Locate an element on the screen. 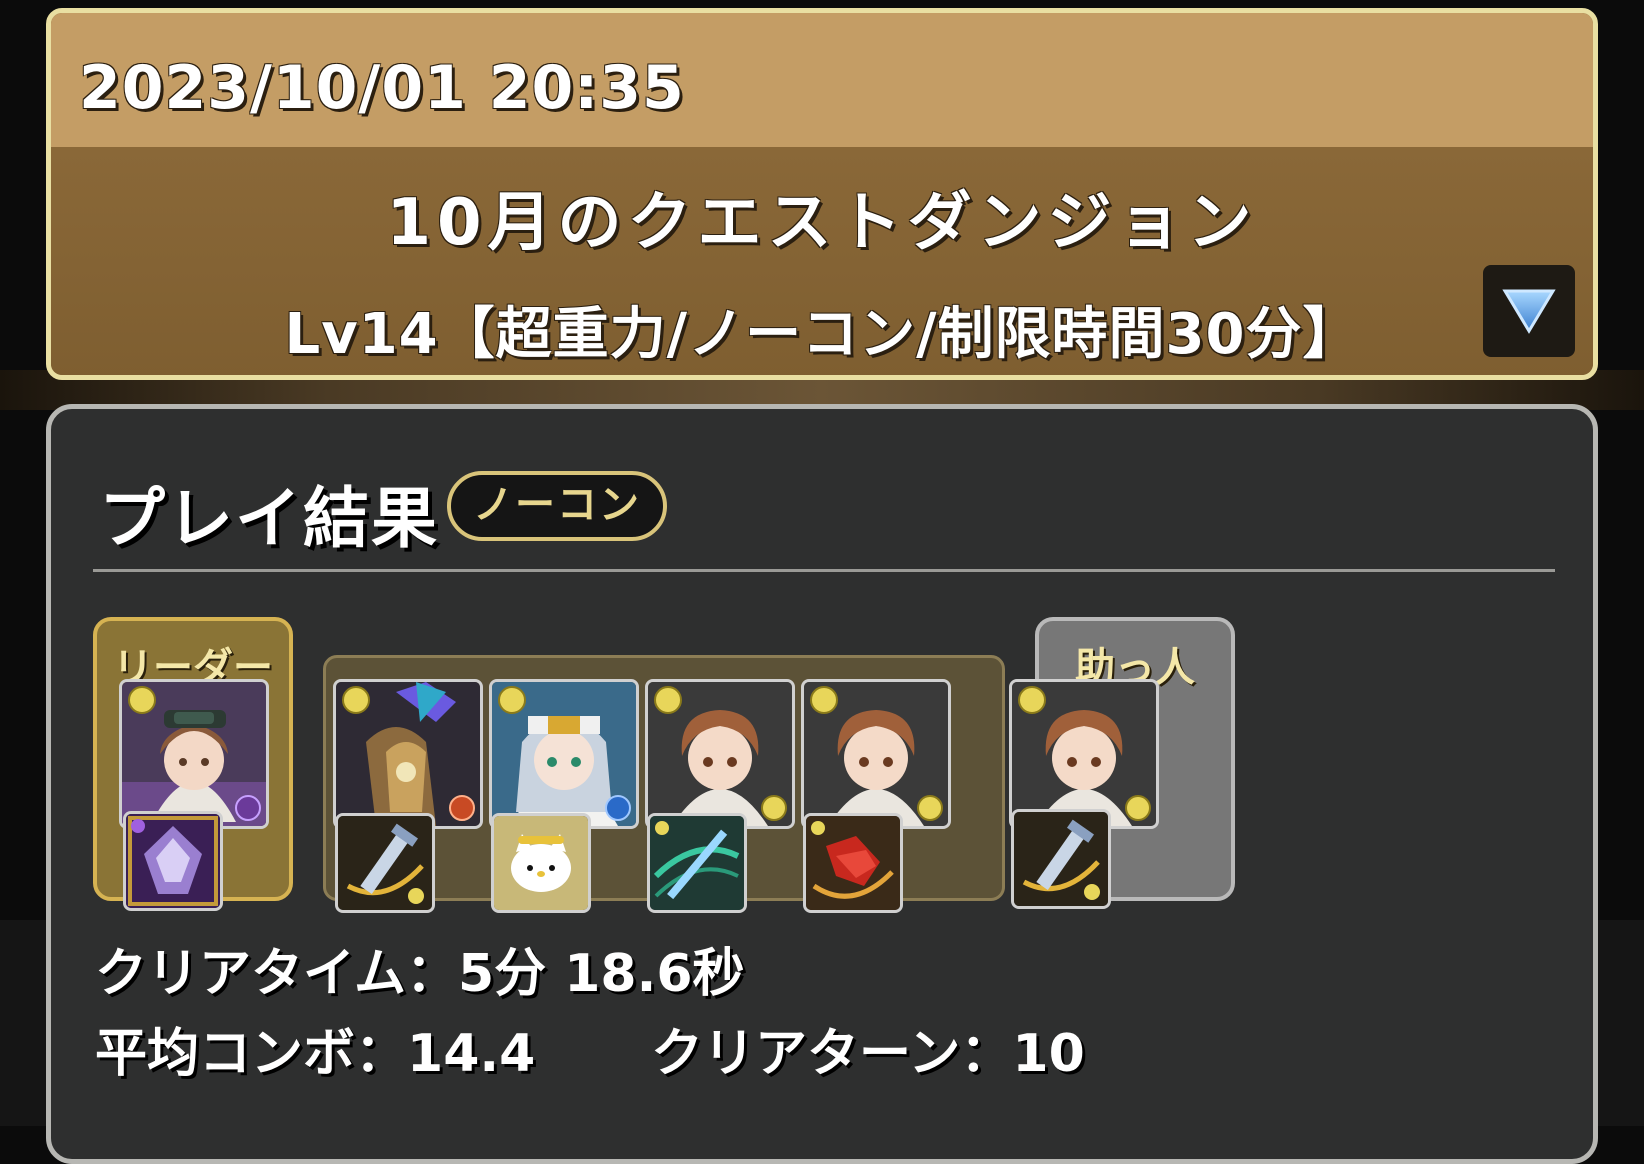 This screenshot has height=1164, width=1644. hello-kitty-assist-icon is located at coordinates (541, 863).